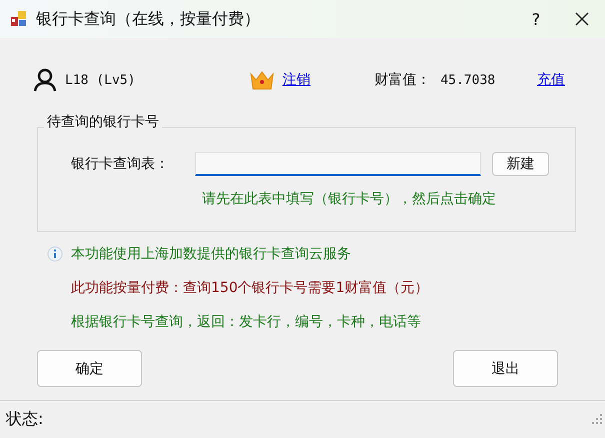  Describe the element at coordinates (349, 199) in the screenshot. I see `hint-text: 请先在此表中填写（银行卡号），然后点击确定` at that location.